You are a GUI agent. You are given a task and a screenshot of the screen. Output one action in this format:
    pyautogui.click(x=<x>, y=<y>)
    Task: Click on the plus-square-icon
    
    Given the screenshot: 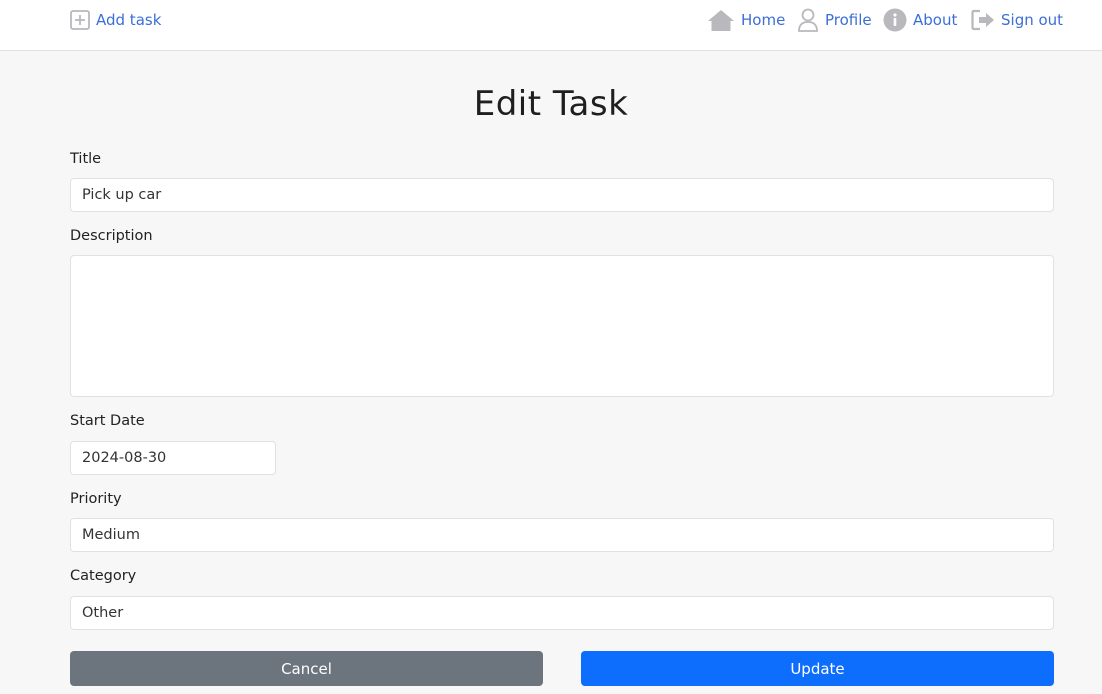 What is the action you would take?
    pyautogui.click(x=80, y=20)
    